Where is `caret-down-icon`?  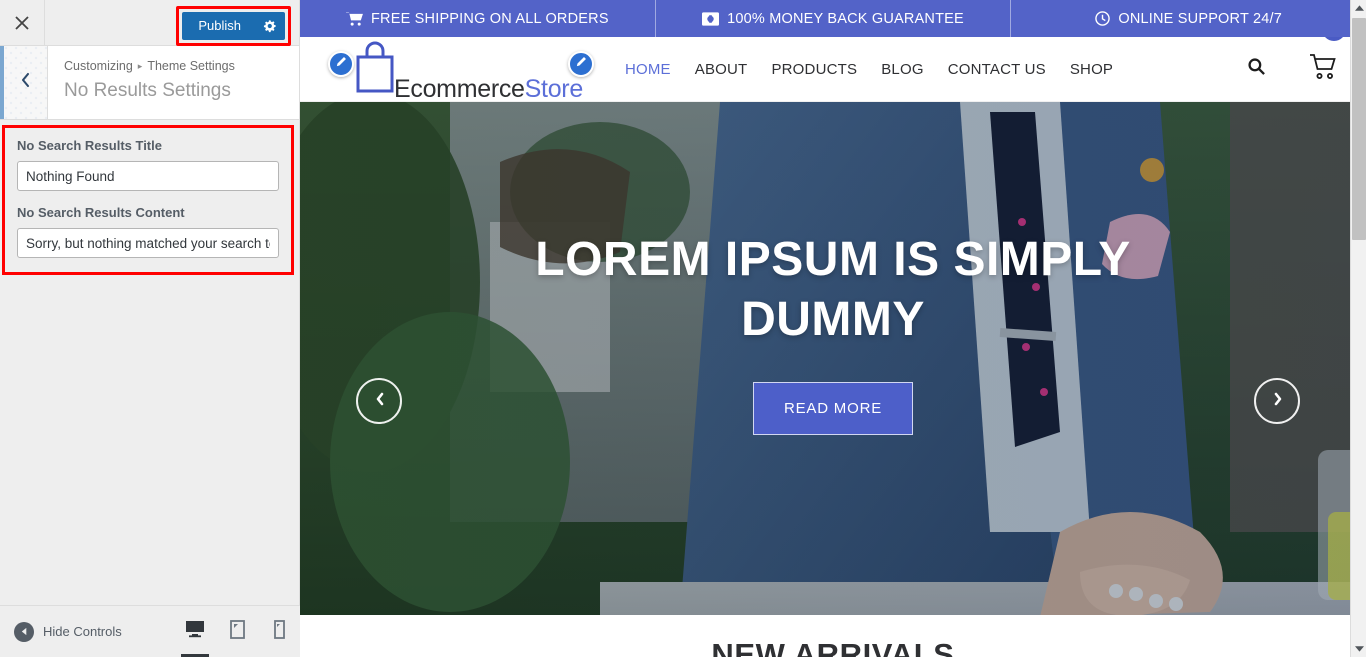
caret-down-icon is located at coordinates (1358, 648).